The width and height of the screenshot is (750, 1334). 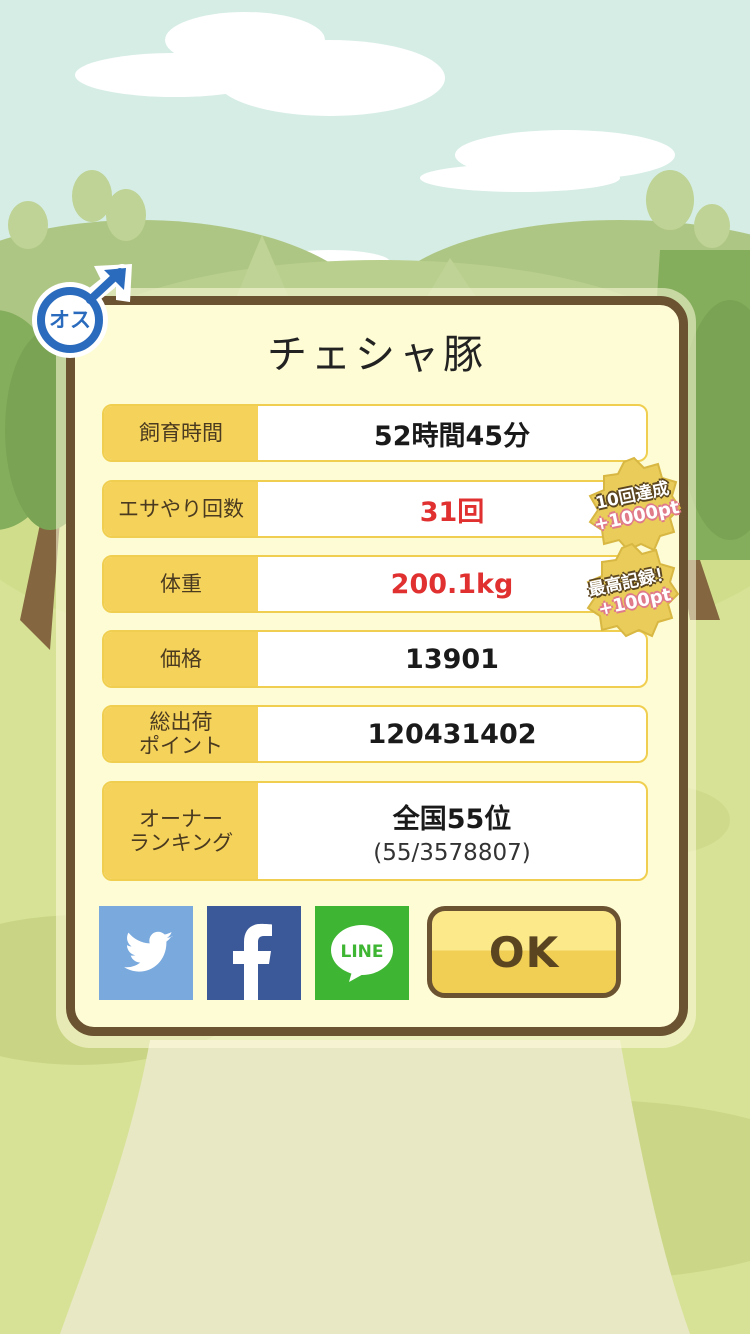 What do you see at coordinates (181, 734) in the screenshot?
I see `stat-label: 総出荷 ポイント` at bounding box center [181, 734].